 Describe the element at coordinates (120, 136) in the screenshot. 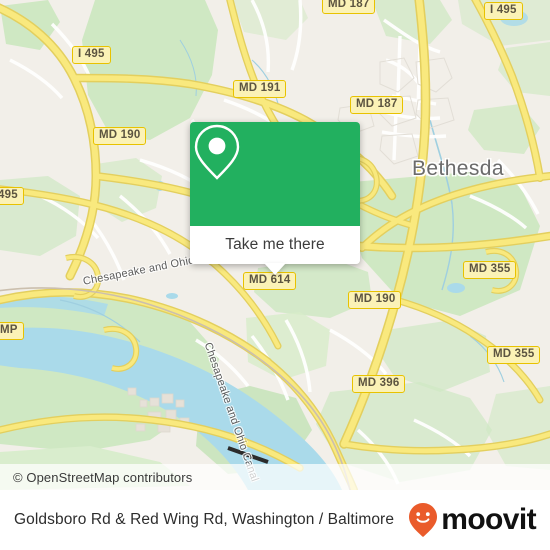

I see `road-shield-md190-upper: MD 190` at that location.